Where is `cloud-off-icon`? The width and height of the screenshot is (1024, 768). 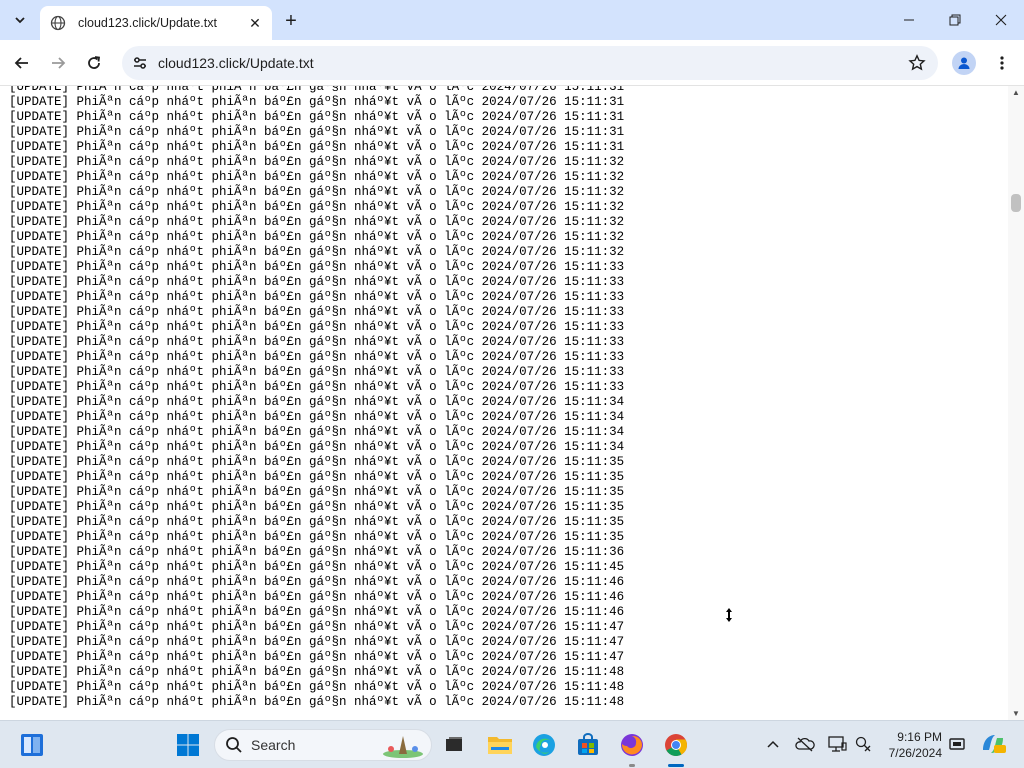
cloud-off-icon is located at coordinates (805, 744).